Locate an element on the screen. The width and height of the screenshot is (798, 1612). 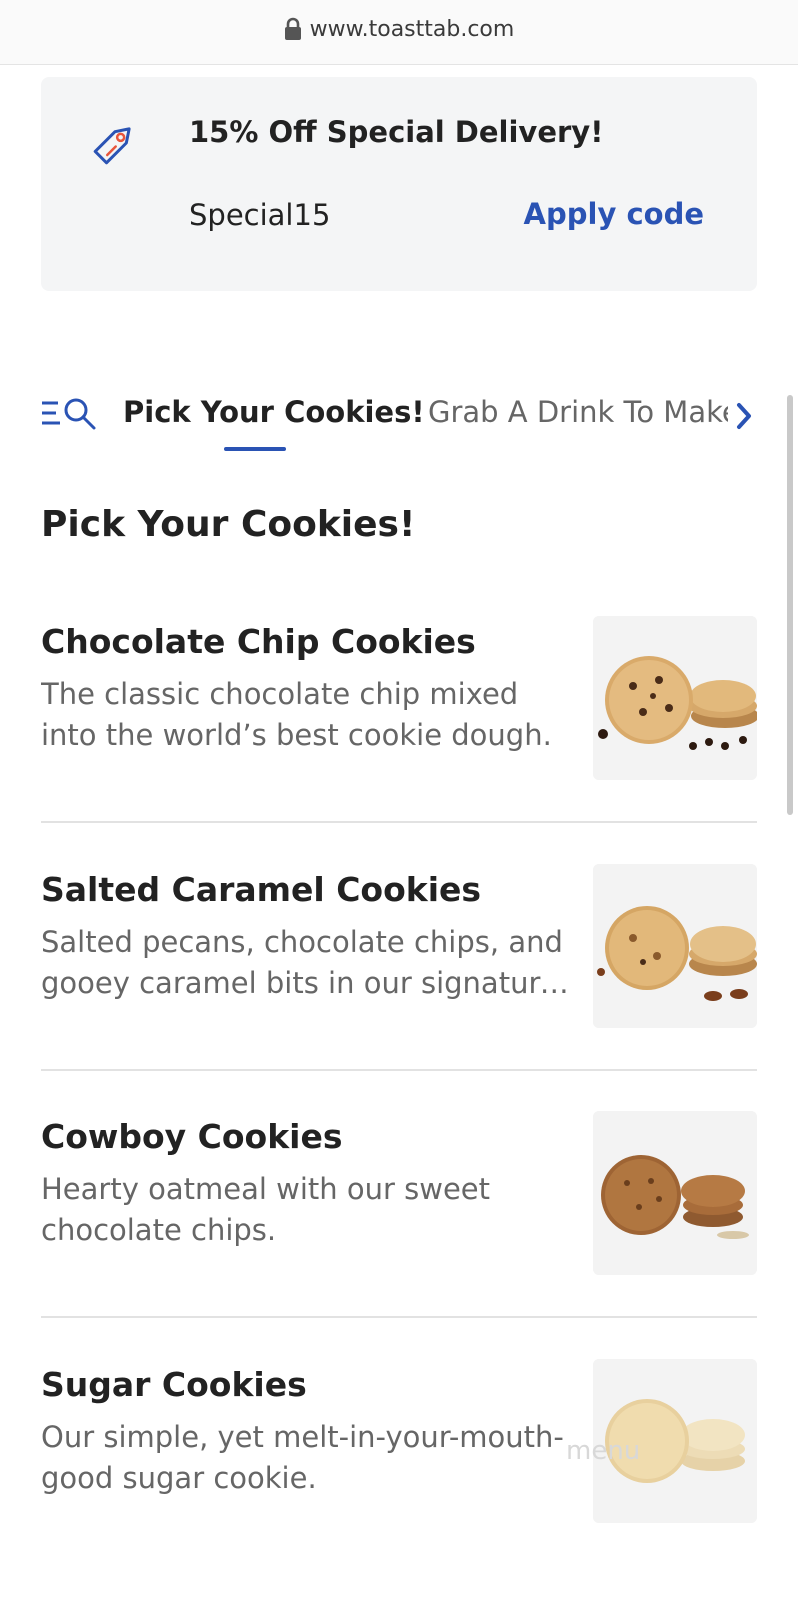
promo-code: Special15 is located at coordinates (260, 215).